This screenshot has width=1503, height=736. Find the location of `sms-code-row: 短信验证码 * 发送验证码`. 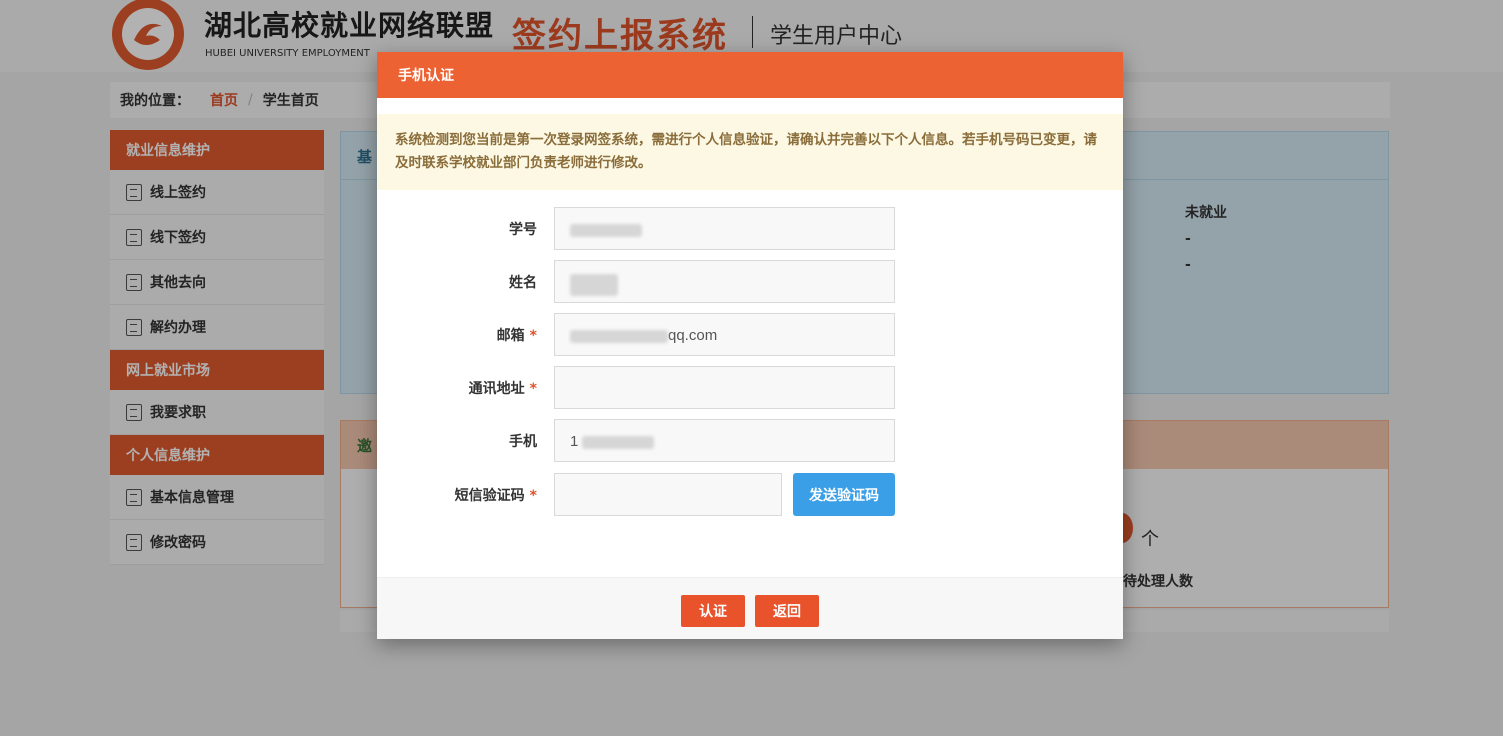

sms-code-row: 短信验证码 * 发送验证码 is located at coordinates (750, 495).